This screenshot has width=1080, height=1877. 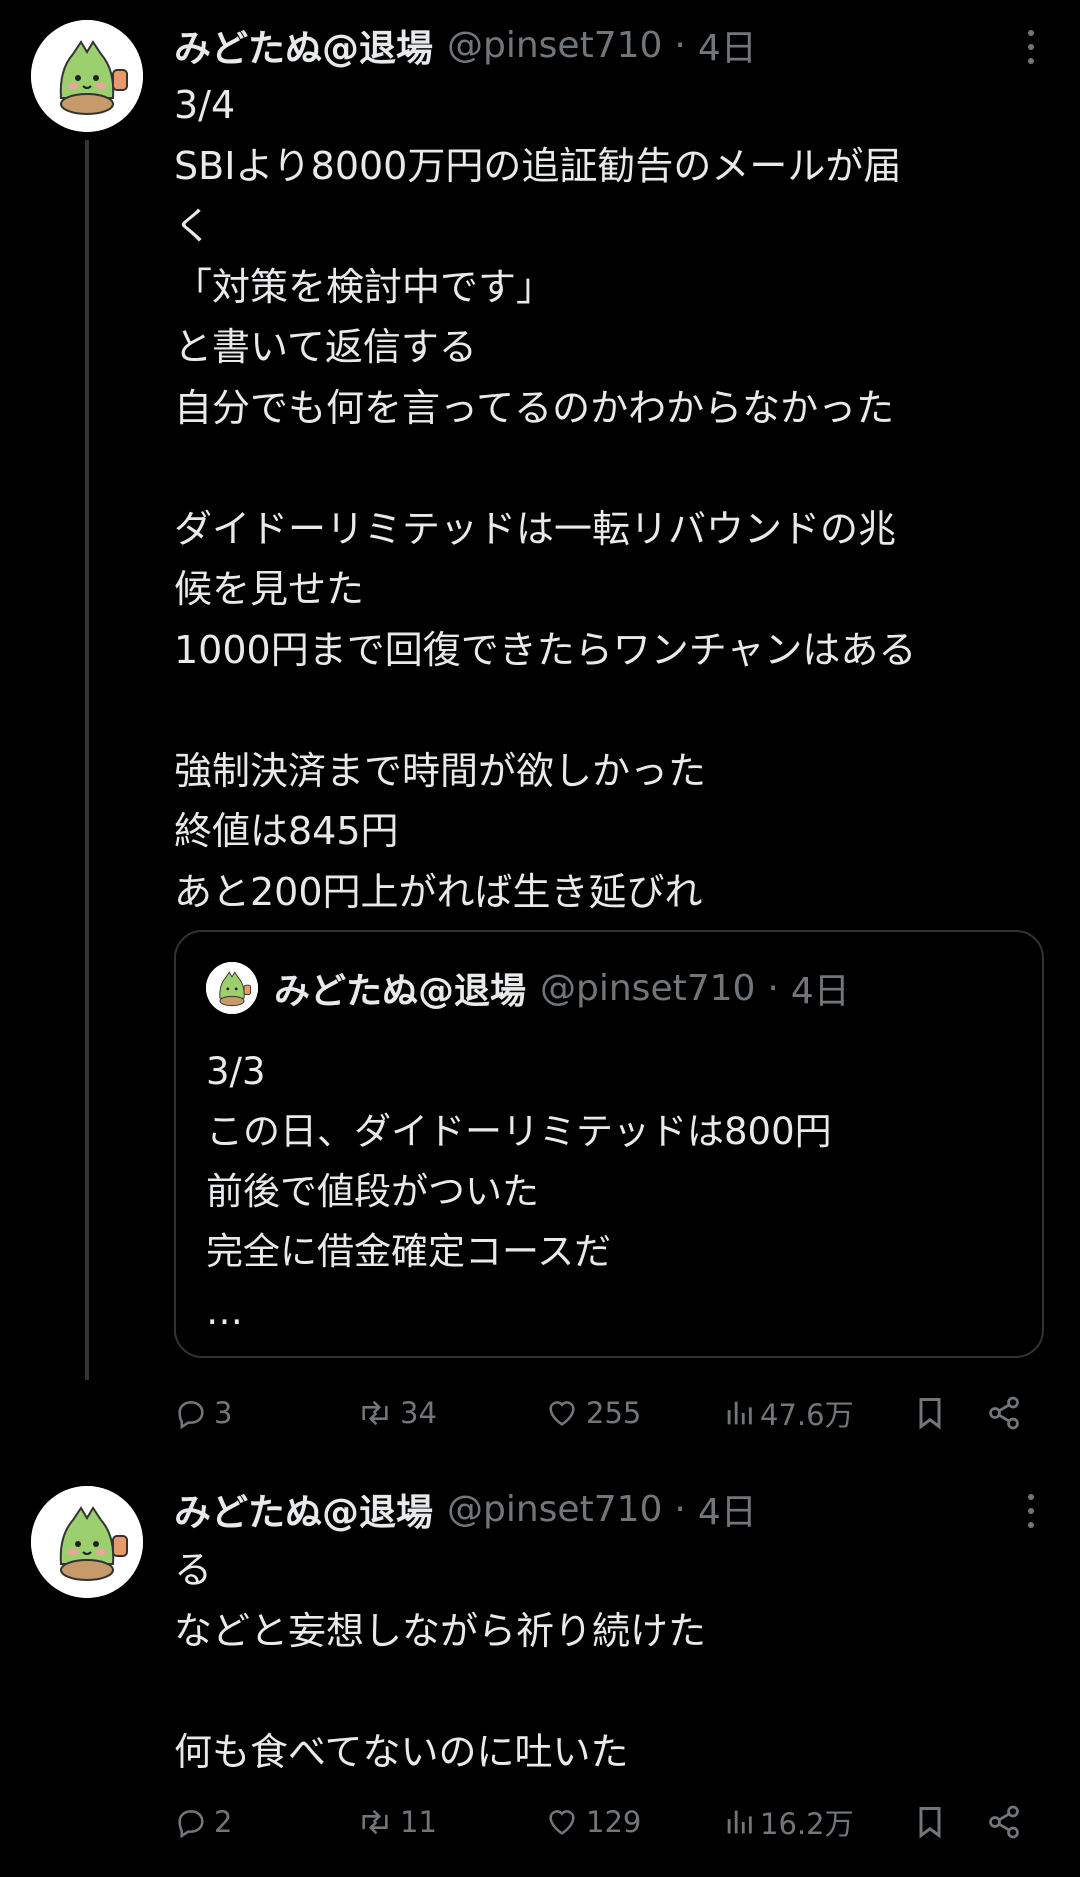 I want to click on text-line: この日、ダイドーリミテッドは800円, so click(x=519, y=1131).